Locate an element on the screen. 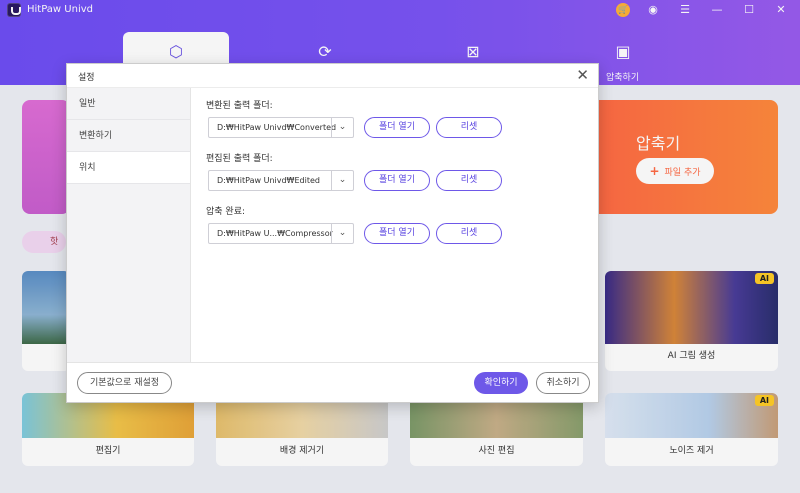 The height and width of the screenshot is (493, 800). close-icon: ✕ is located at coordinates (582, 75).